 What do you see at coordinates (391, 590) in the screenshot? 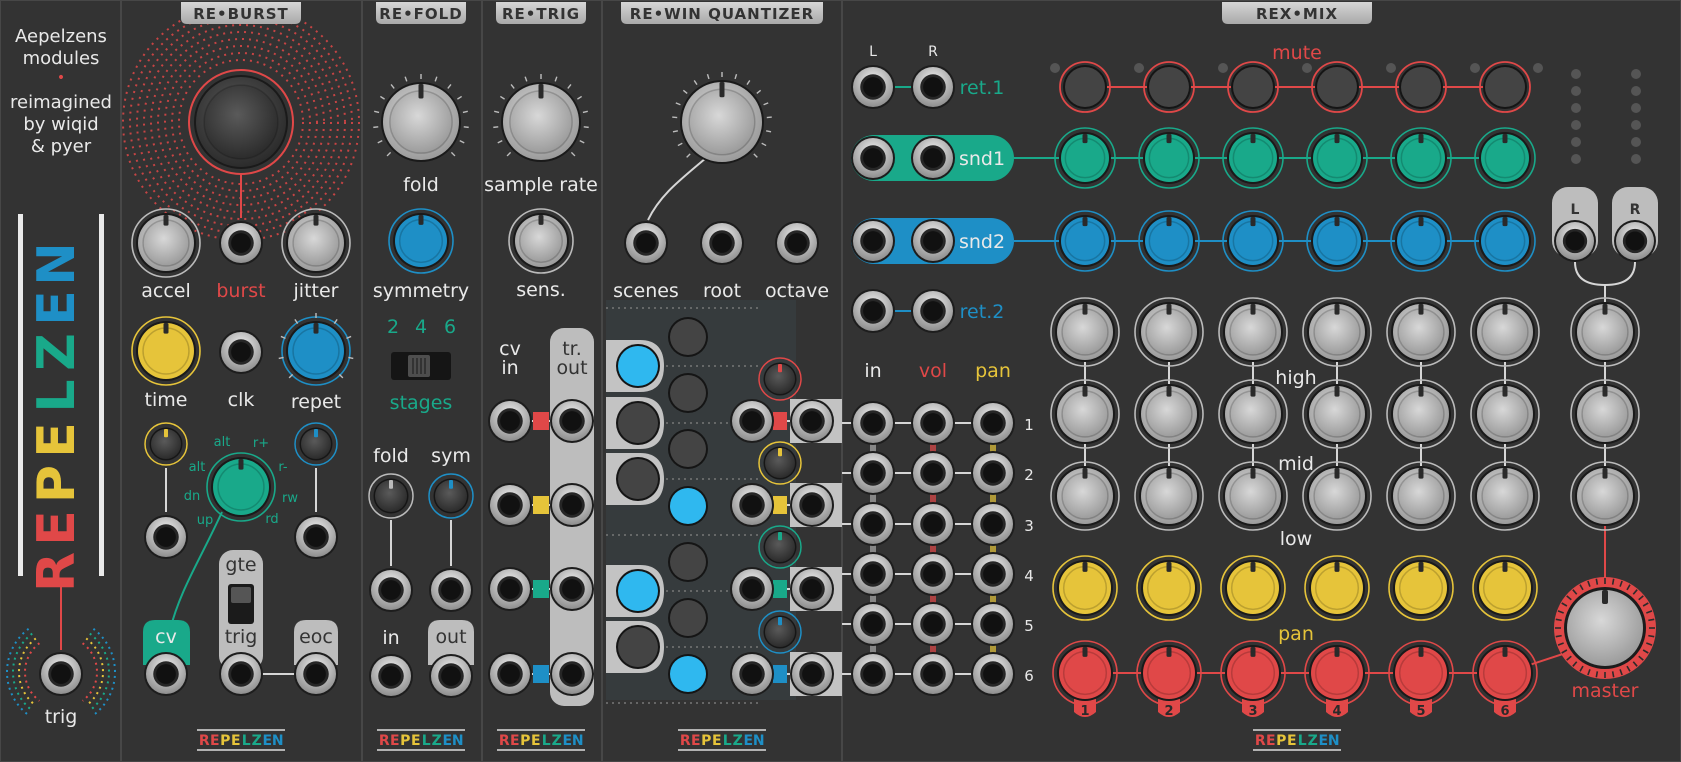
I see `fold-cv-jack` at bounding box center [391, 590].